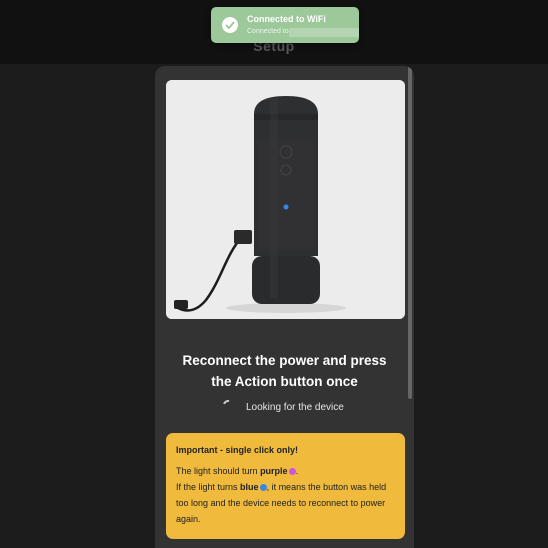  I want to click on heading-line-1: Reconnect the power and press, so click(284, 360).